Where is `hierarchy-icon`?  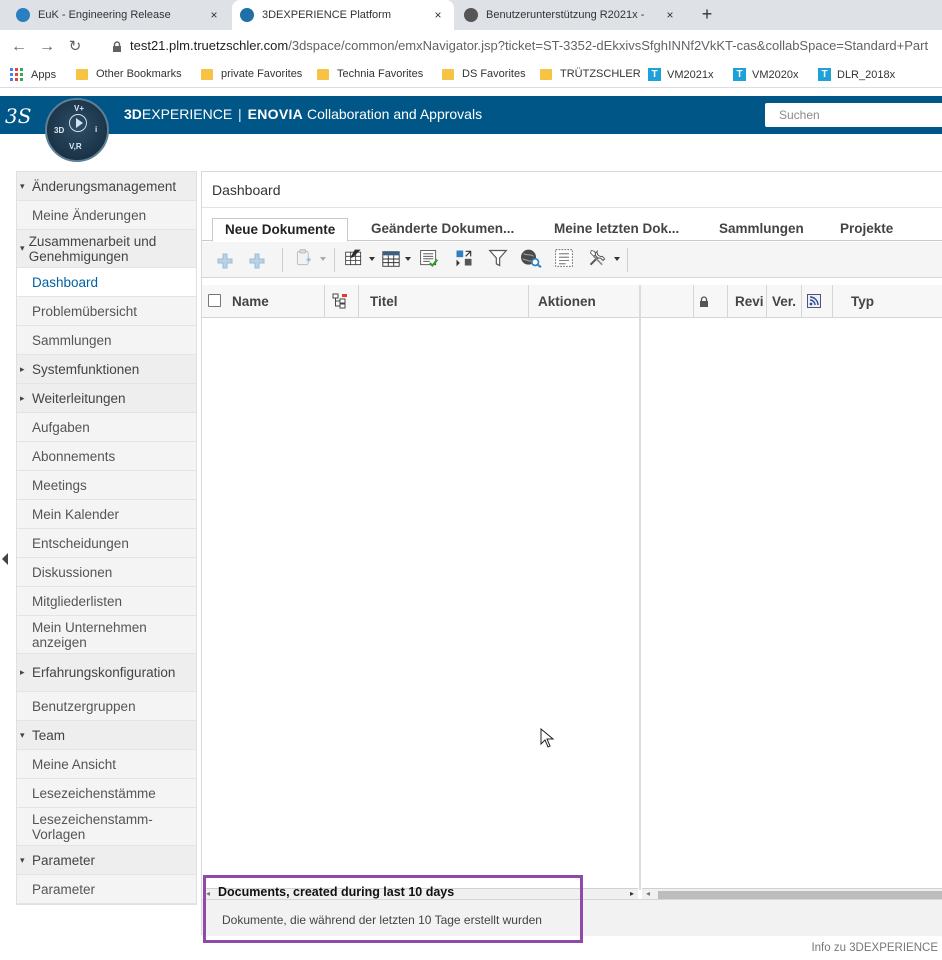
hierarchy-icon is located at coordinates (340, 301).